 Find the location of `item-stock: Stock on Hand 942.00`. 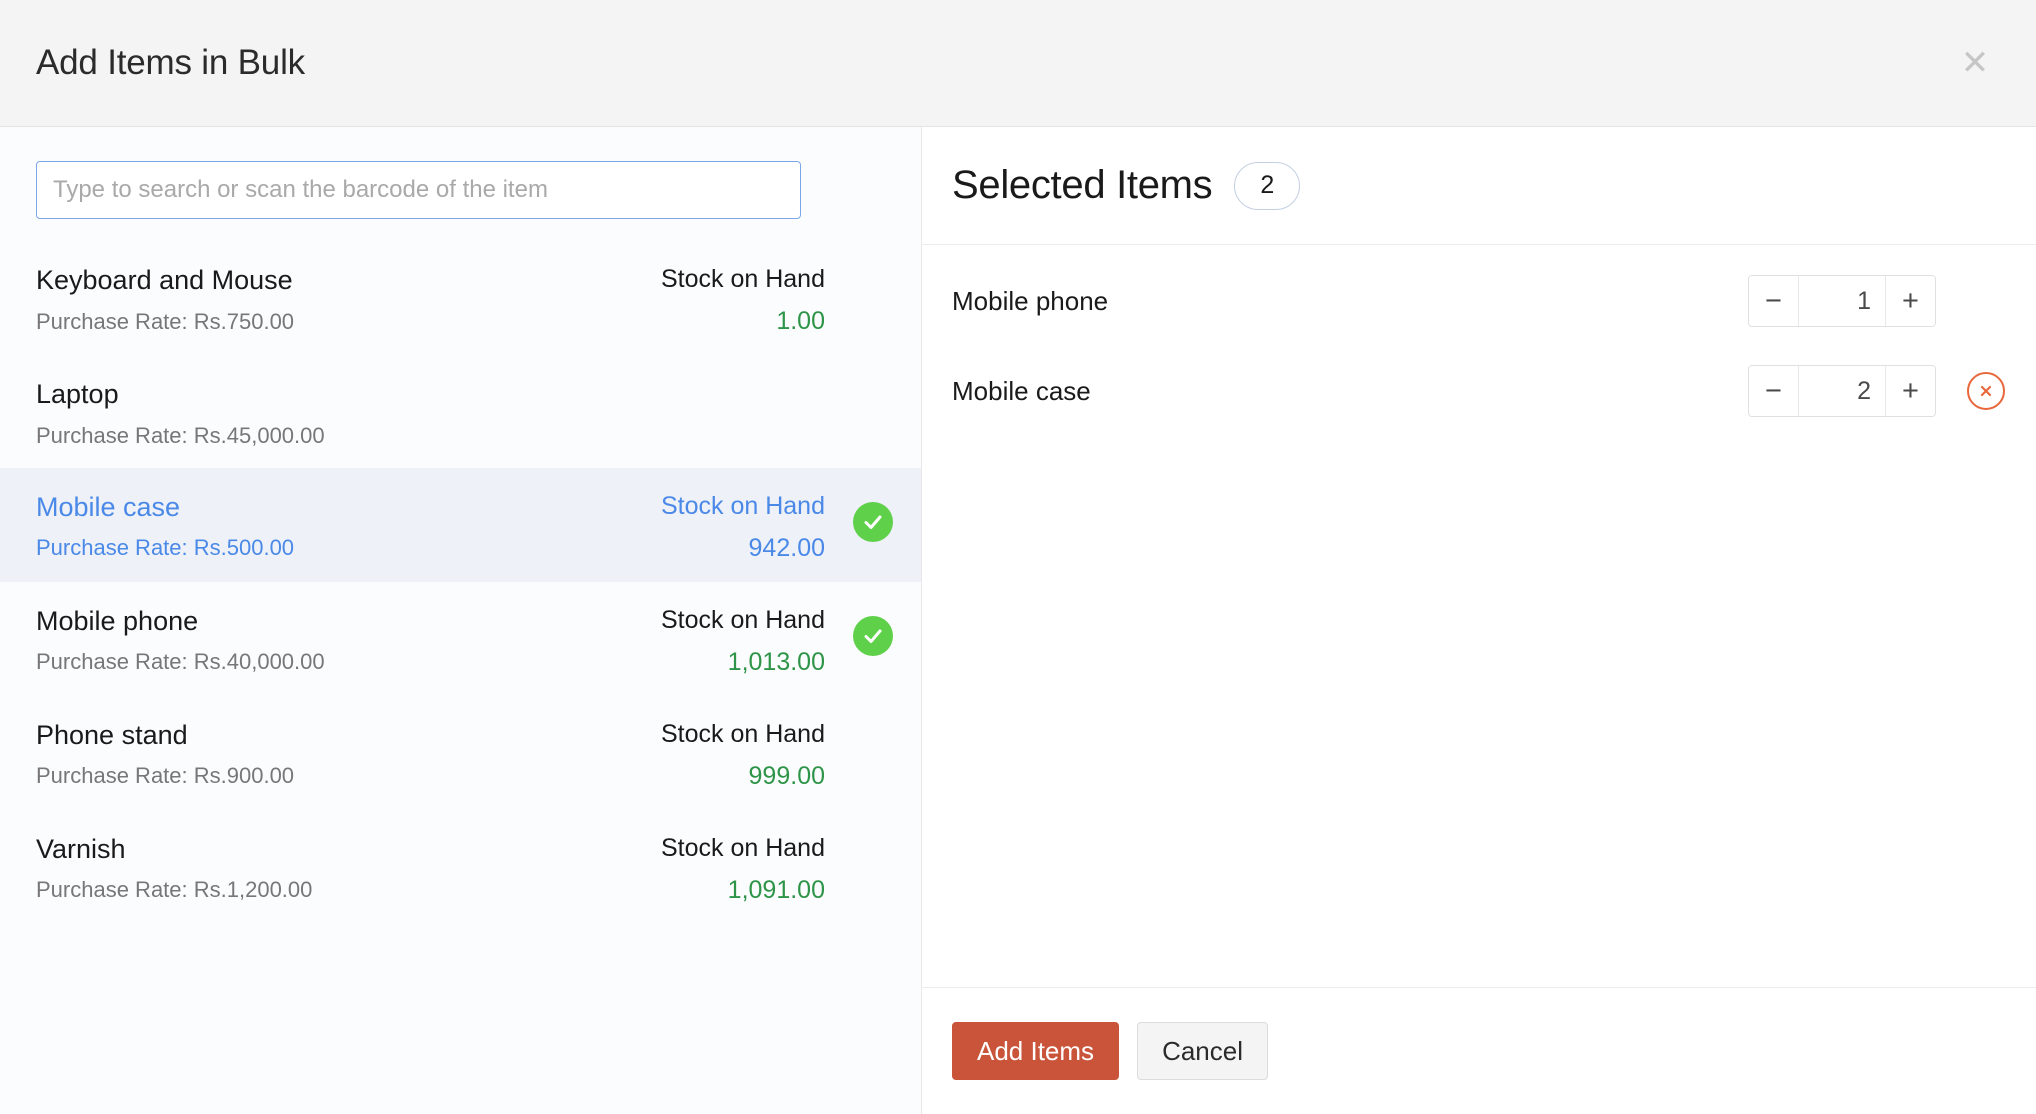

item-stock: Stock on Hand 942.00 is located at coordinates (710, 525).